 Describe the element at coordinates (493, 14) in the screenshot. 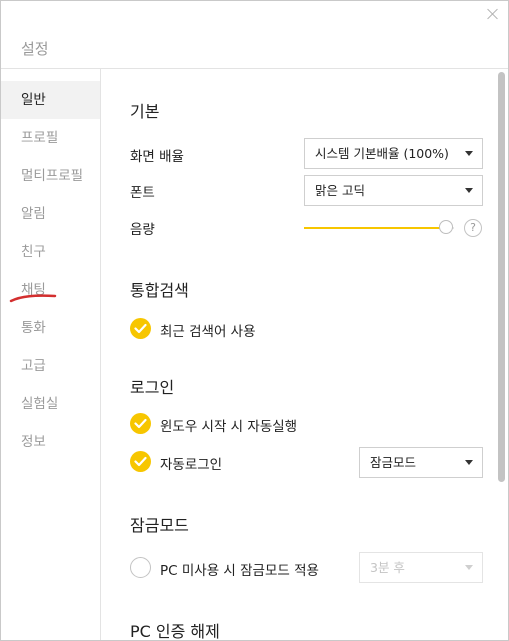

I see `close-icon` at that location.